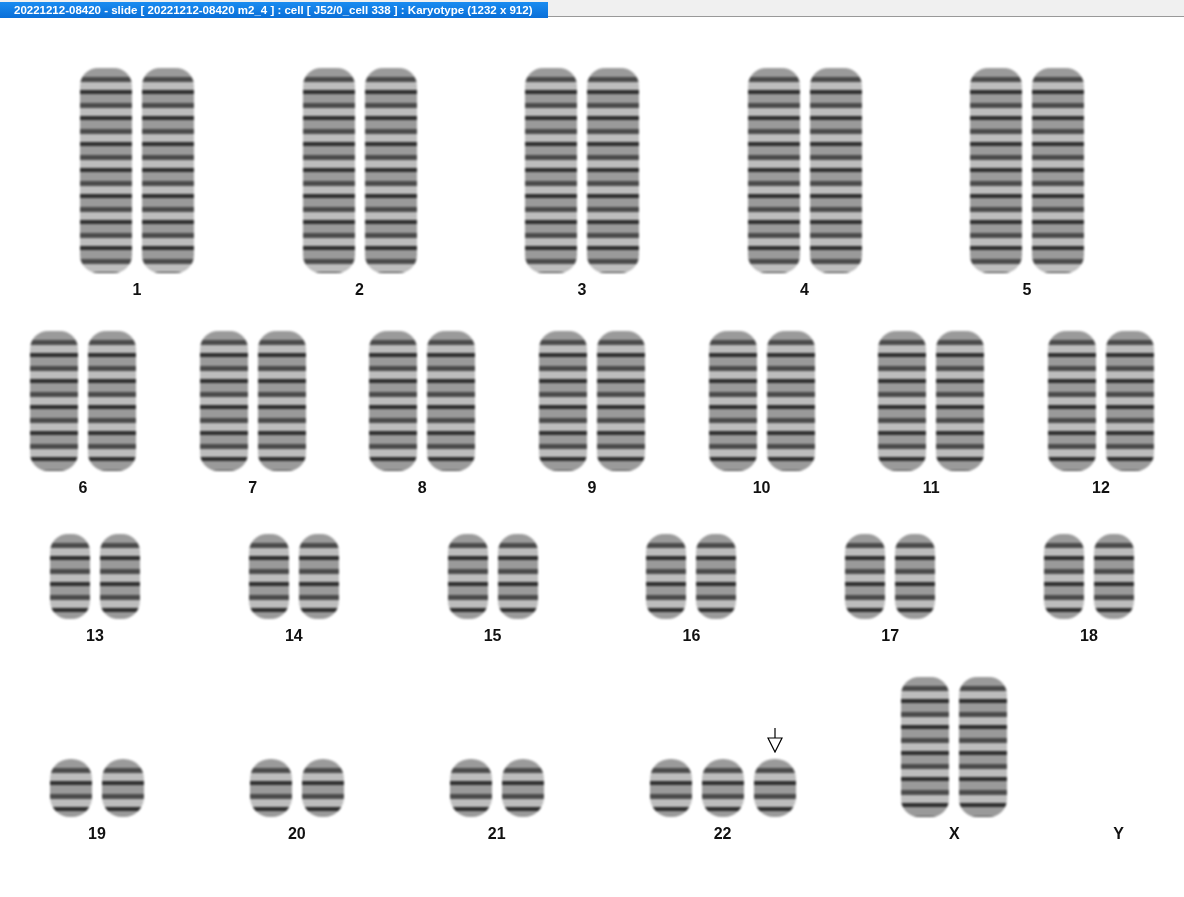 This screenshot has width=1184, height=897. I want to click on chromosome-number: Y, so click(1118, 834).